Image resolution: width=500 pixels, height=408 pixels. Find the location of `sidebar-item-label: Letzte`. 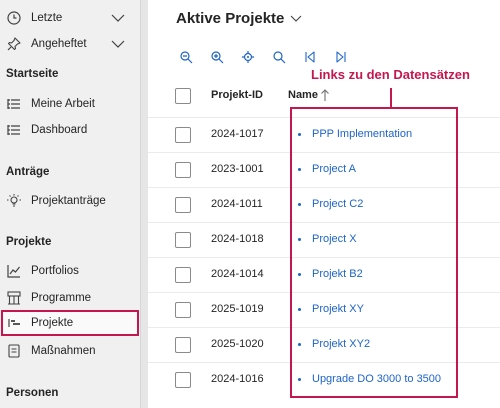

sidebar-item-label: Letzte is located at coordinates (47, 18).